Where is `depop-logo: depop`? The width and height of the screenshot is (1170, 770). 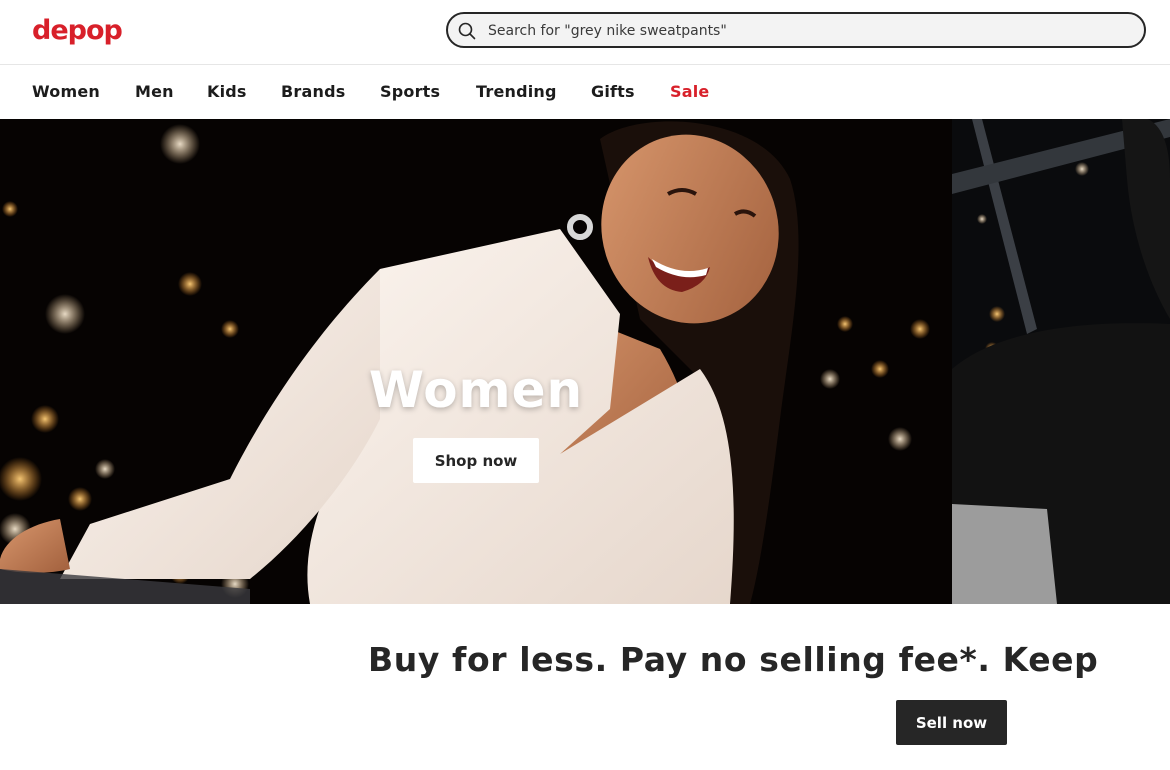 depop-logo: depop is located at coordinates (77, 30).